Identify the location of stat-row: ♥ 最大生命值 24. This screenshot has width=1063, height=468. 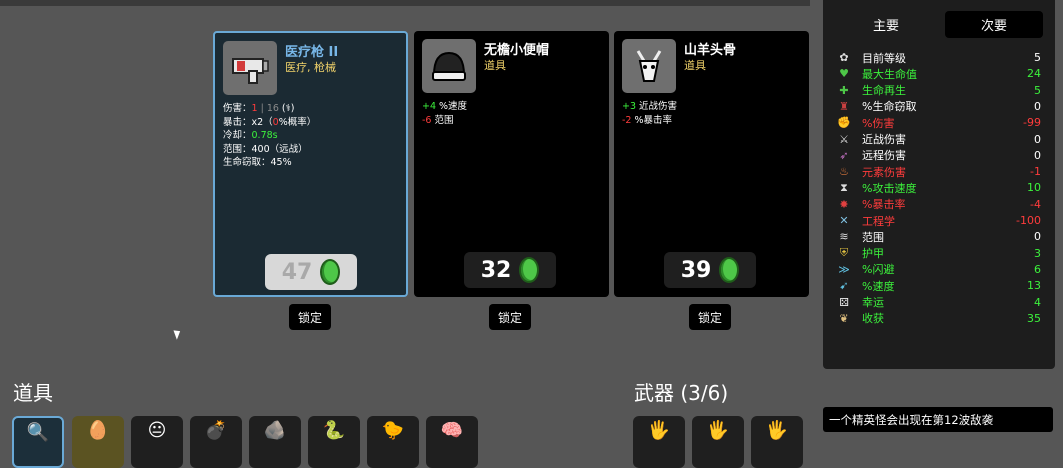
(939, 73).